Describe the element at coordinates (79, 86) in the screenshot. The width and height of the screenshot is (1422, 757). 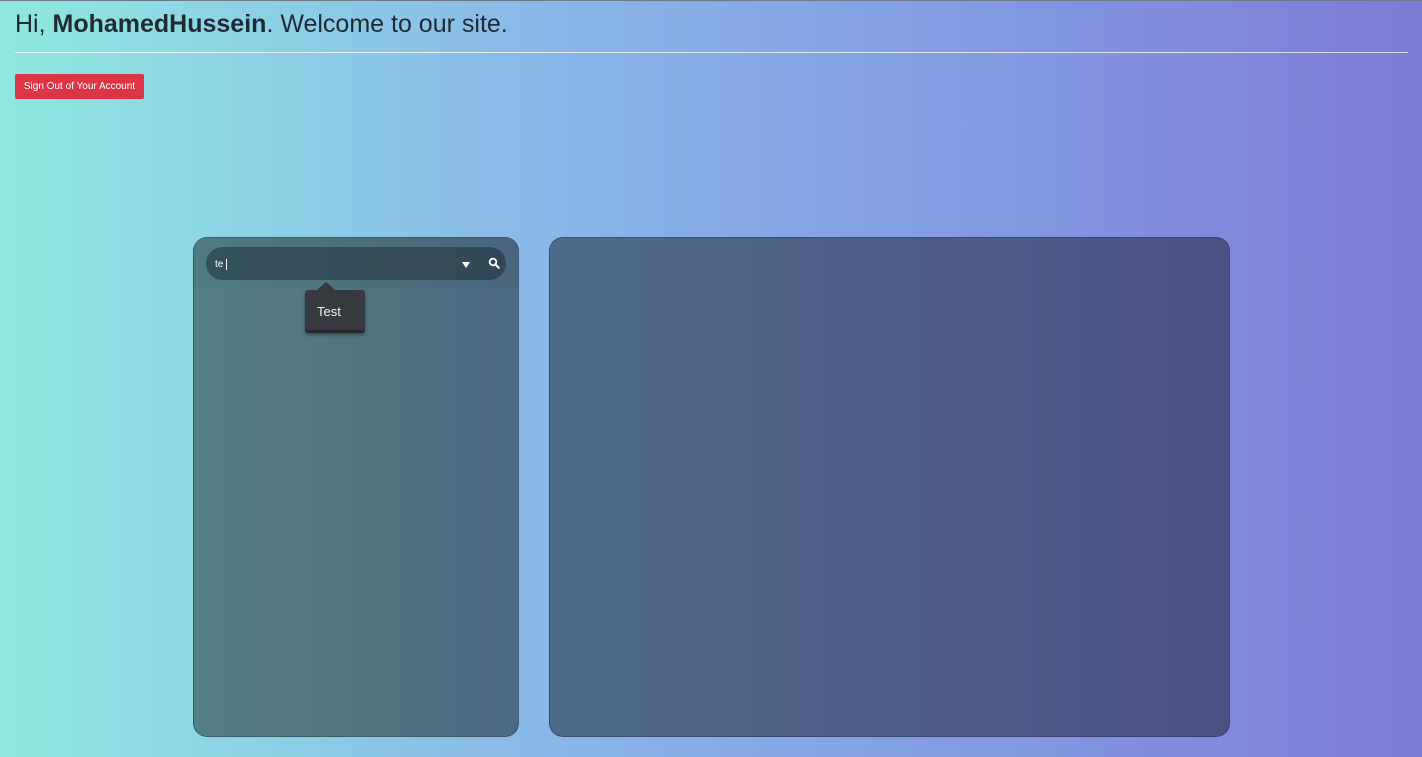
I see `sign-out-button: Sign Out of Your Account` at that location.